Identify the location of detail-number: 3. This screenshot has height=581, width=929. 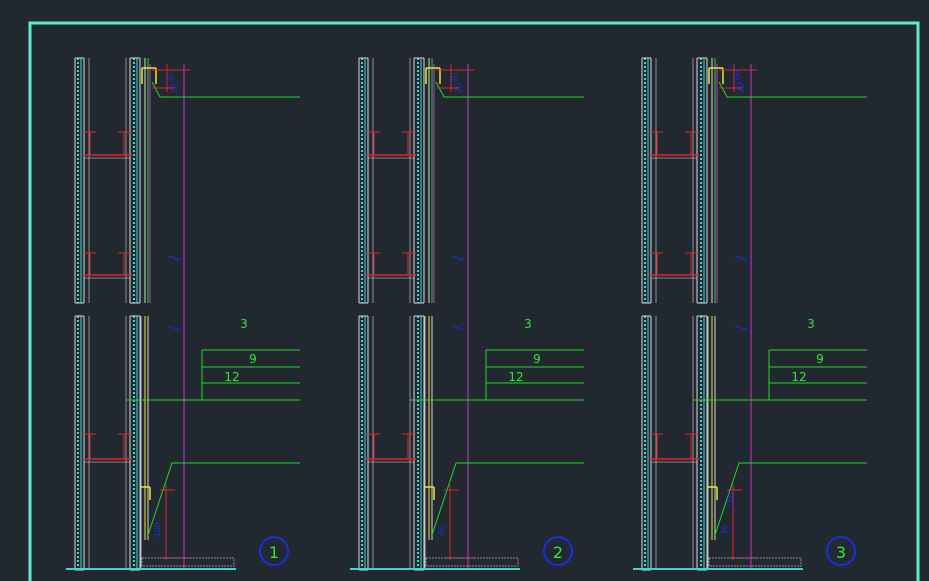
(841, 552).